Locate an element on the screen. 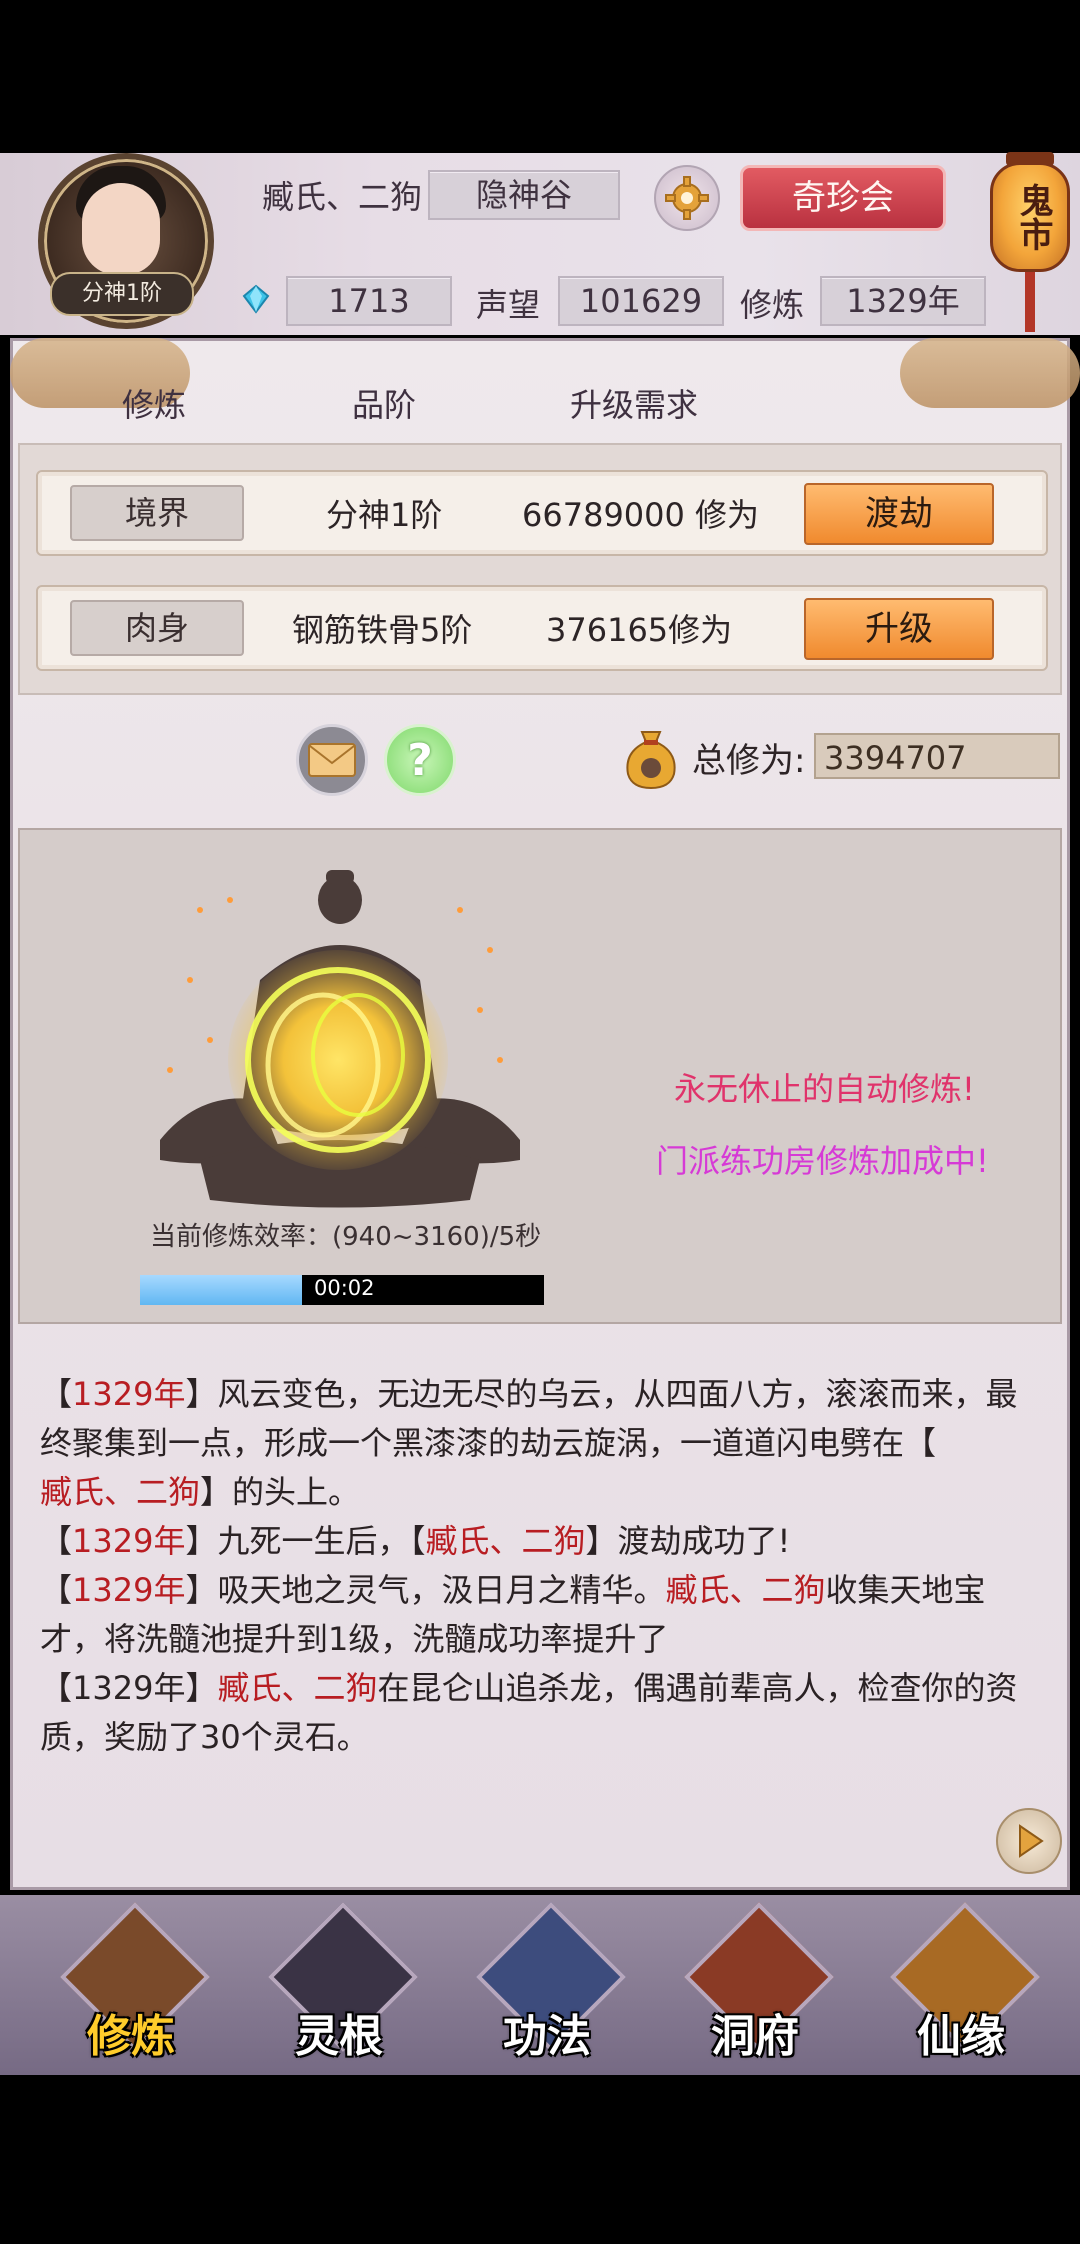 This screenshot has width=1080, height=2244. nav-label: 仙缘 is located at coordinates (961, 2036).